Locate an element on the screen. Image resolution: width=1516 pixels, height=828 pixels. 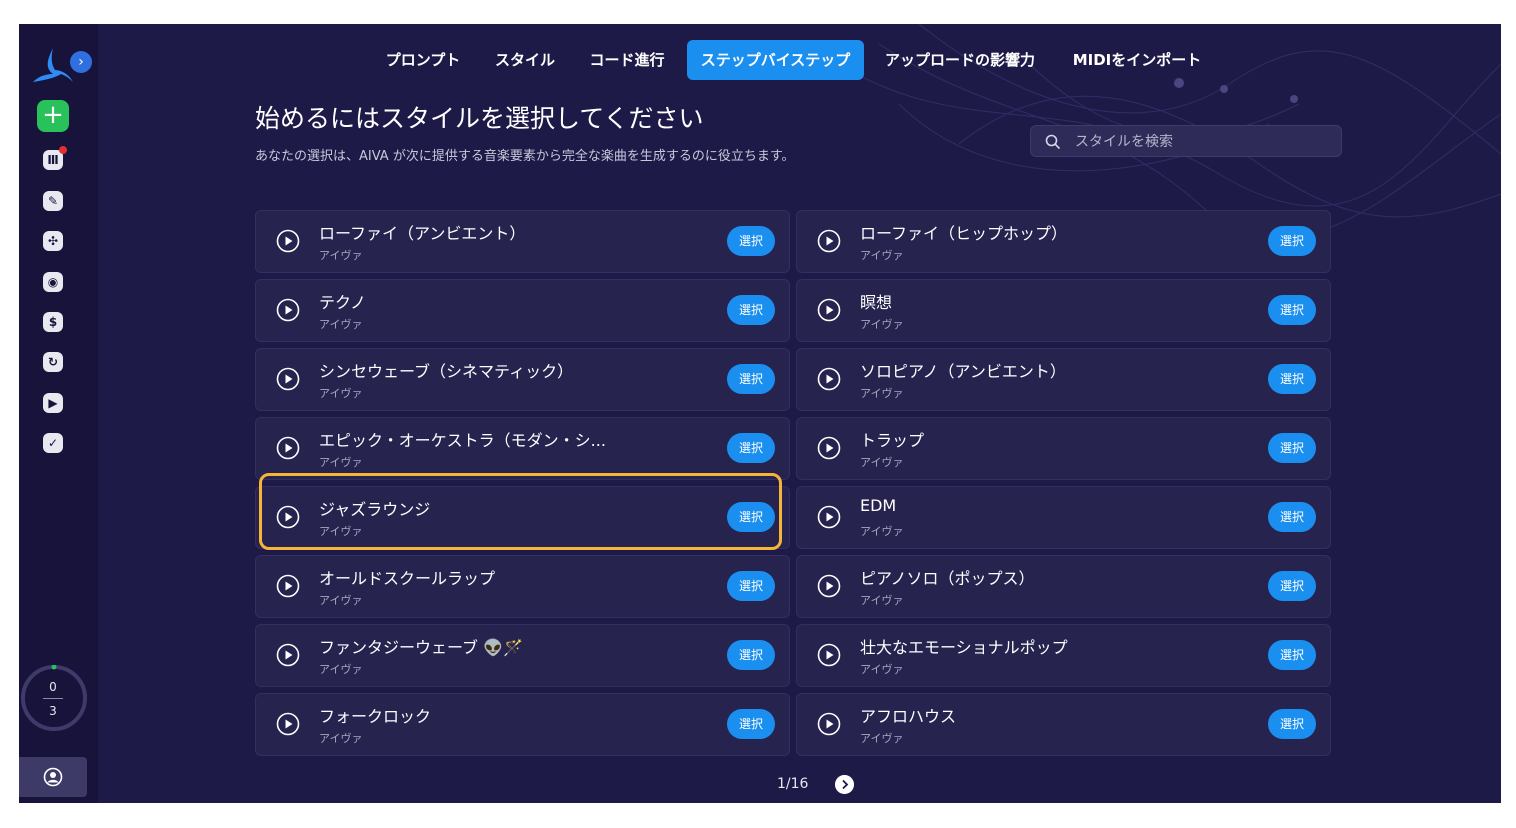
user-icon is located at coordinates (53, 777).